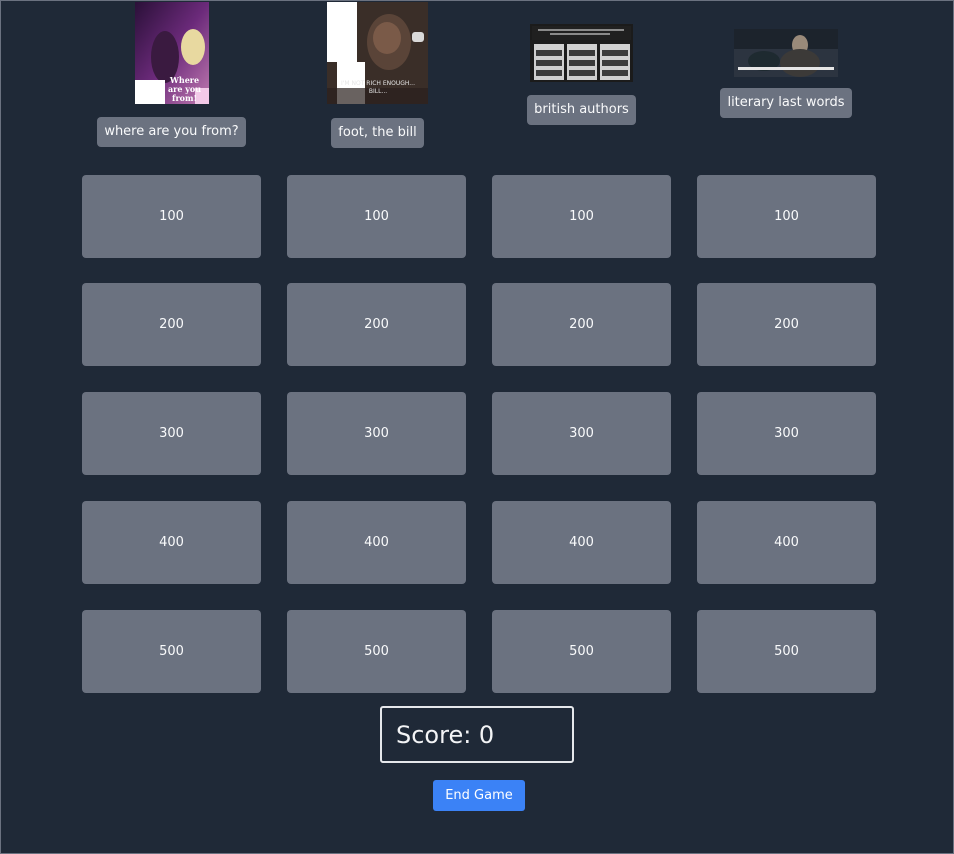 The height and width of the screenshot is (854, 954). I want to click on category-where-are-you-from: Where are you from! where are you from?, so click(171, 74).